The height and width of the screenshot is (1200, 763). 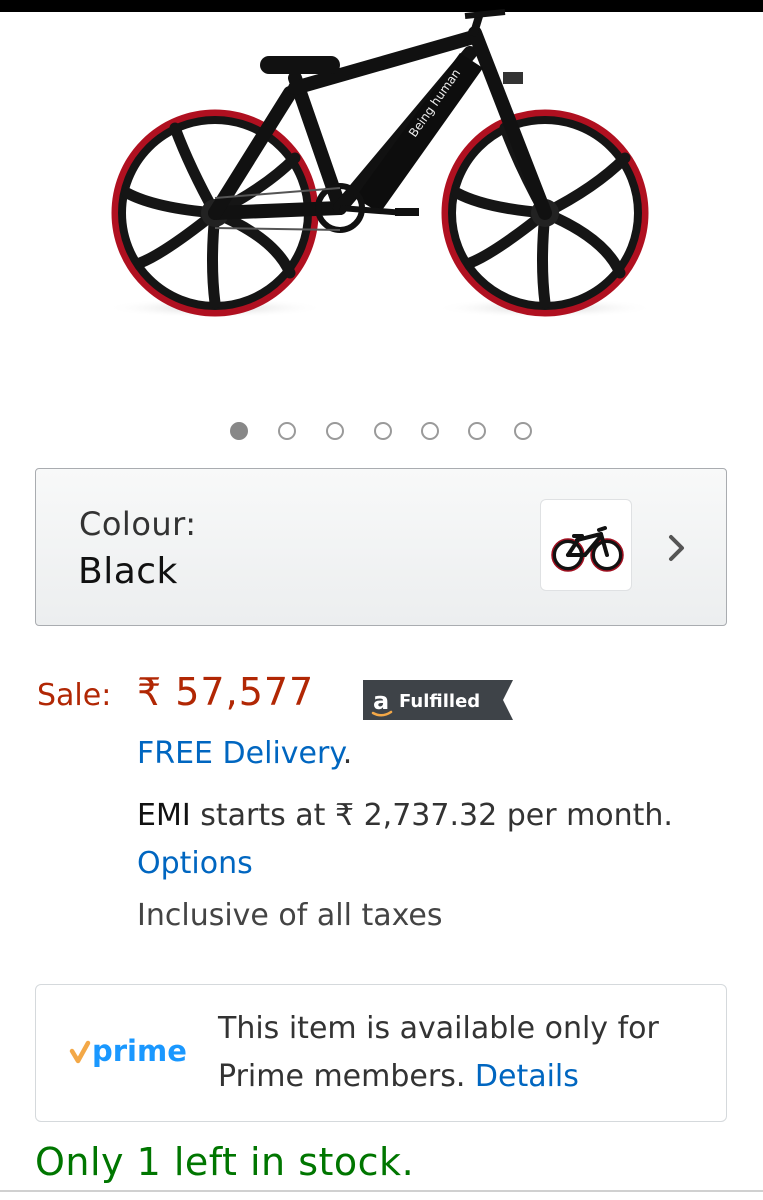 What do you see at coordinates (381, 701) in the screenshot?
I see `svg-text: a` at bounding box center [381, 701].